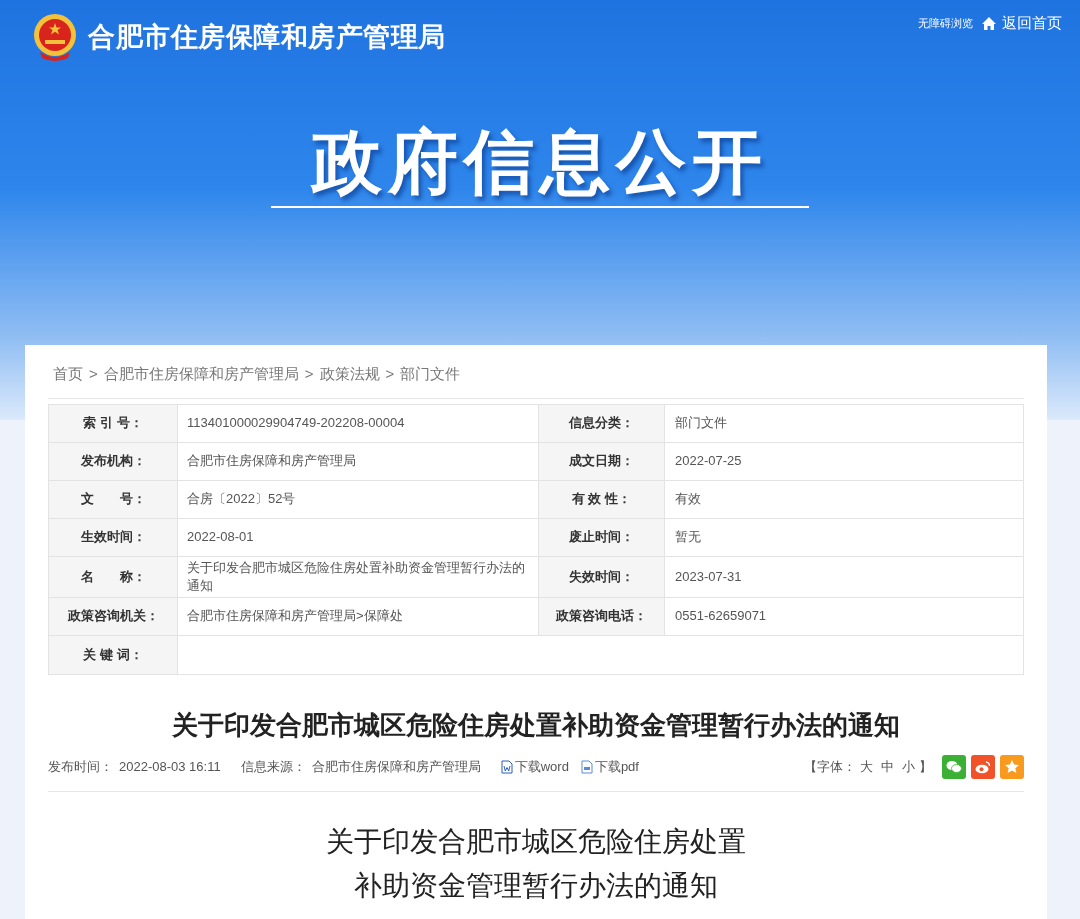  I want to click on banner-title: 政府信息公开, so click(540, 162).